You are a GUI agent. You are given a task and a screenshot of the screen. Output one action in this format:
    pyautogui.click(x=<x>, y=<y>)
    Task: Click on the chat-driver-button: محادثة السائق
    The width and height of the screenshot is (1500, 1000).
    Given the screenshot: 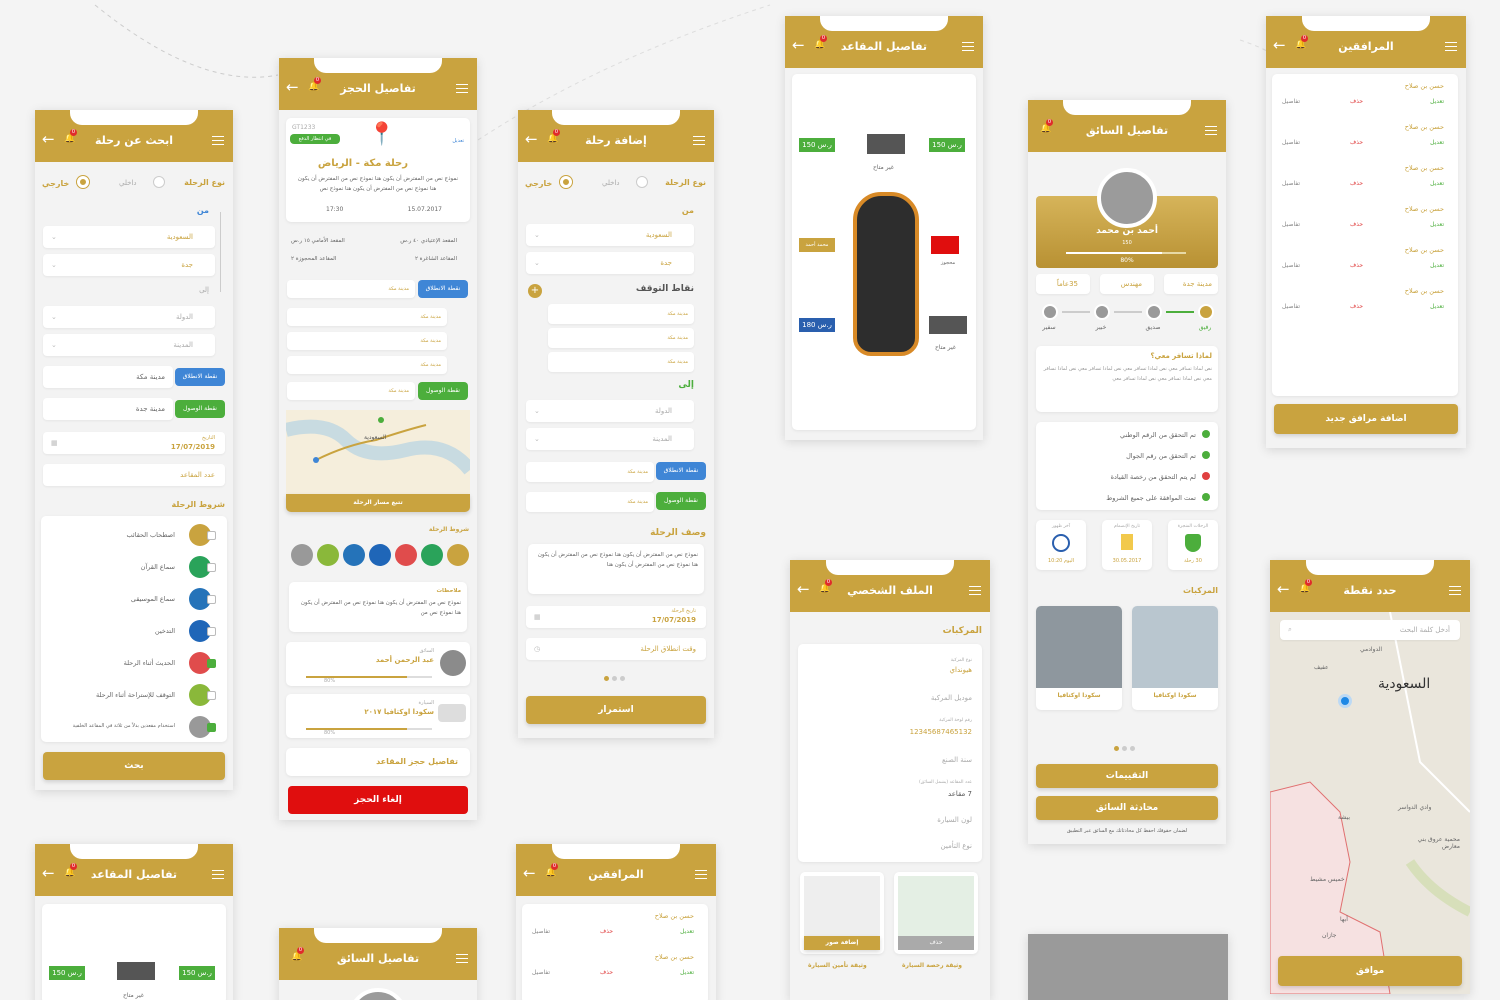 What is the action you would take?
    pyautogui.click(x=1127, y=808)
    